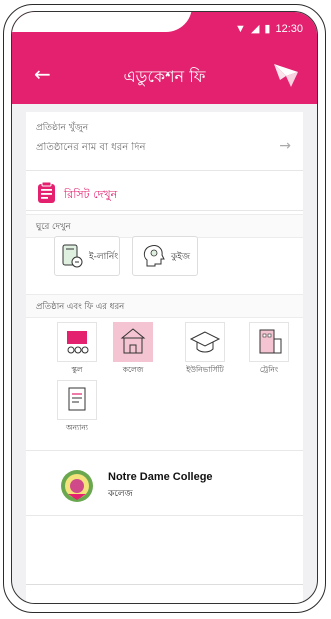  I want to click on training-label: ট্রেনিং, so click(269, 369).